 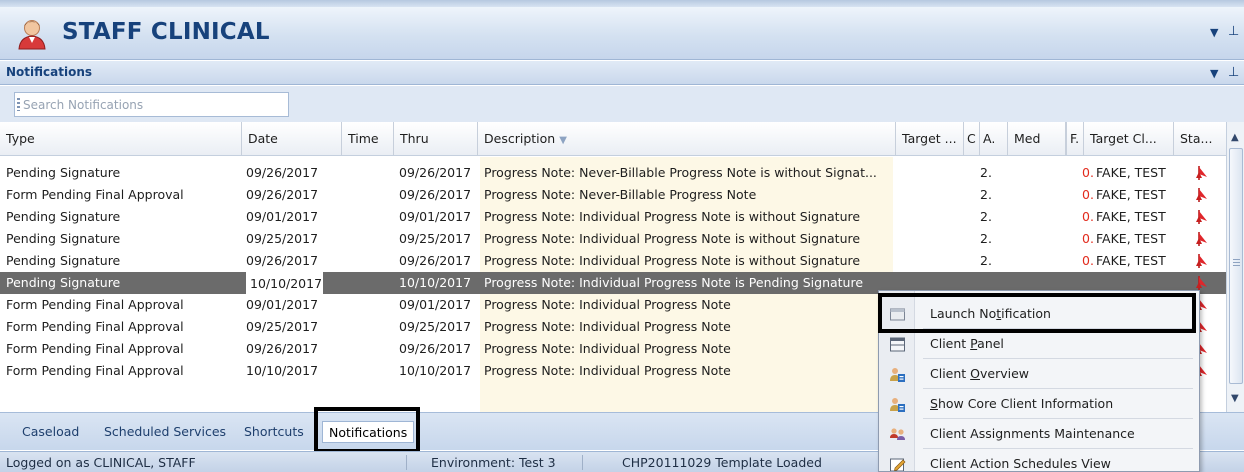 I want to click on col-f: F., so click(x=1075, y=138).